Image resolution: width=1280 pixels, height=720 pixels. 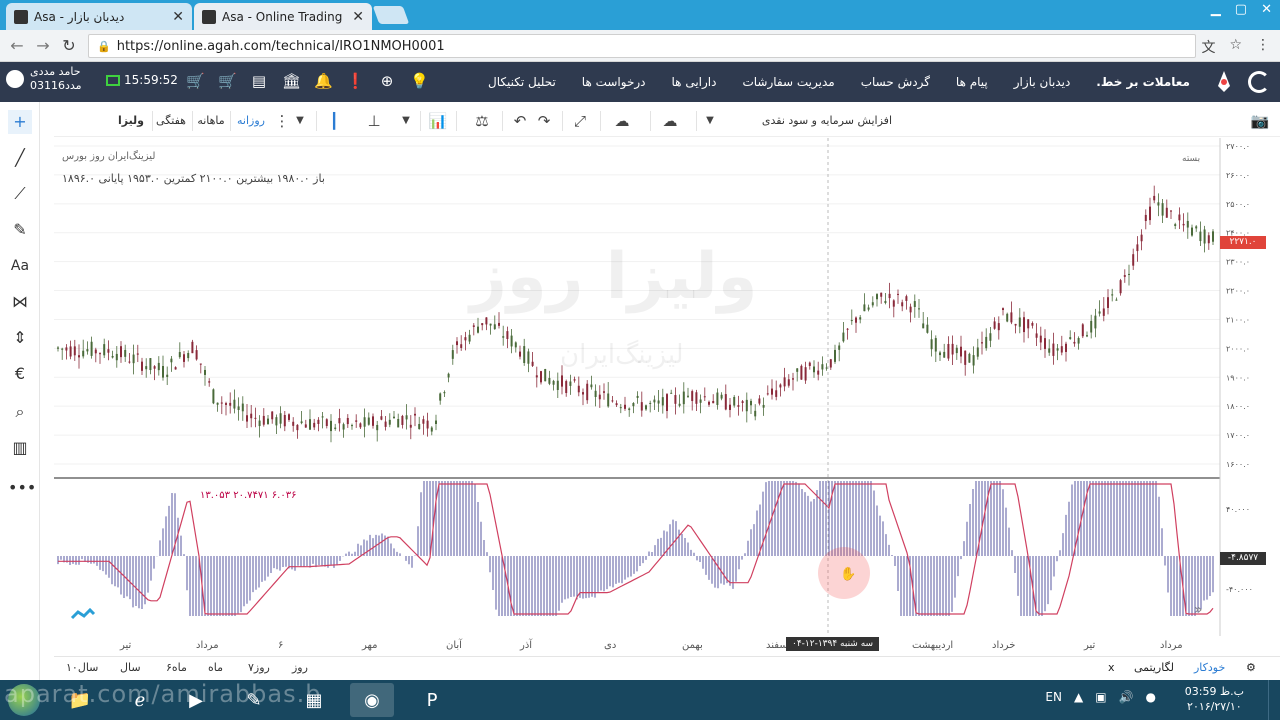 What do you see at coordinates (972, 82) in the screenshot?
I see `nav-messages: پیام ها` at bounding box center [972, 82].